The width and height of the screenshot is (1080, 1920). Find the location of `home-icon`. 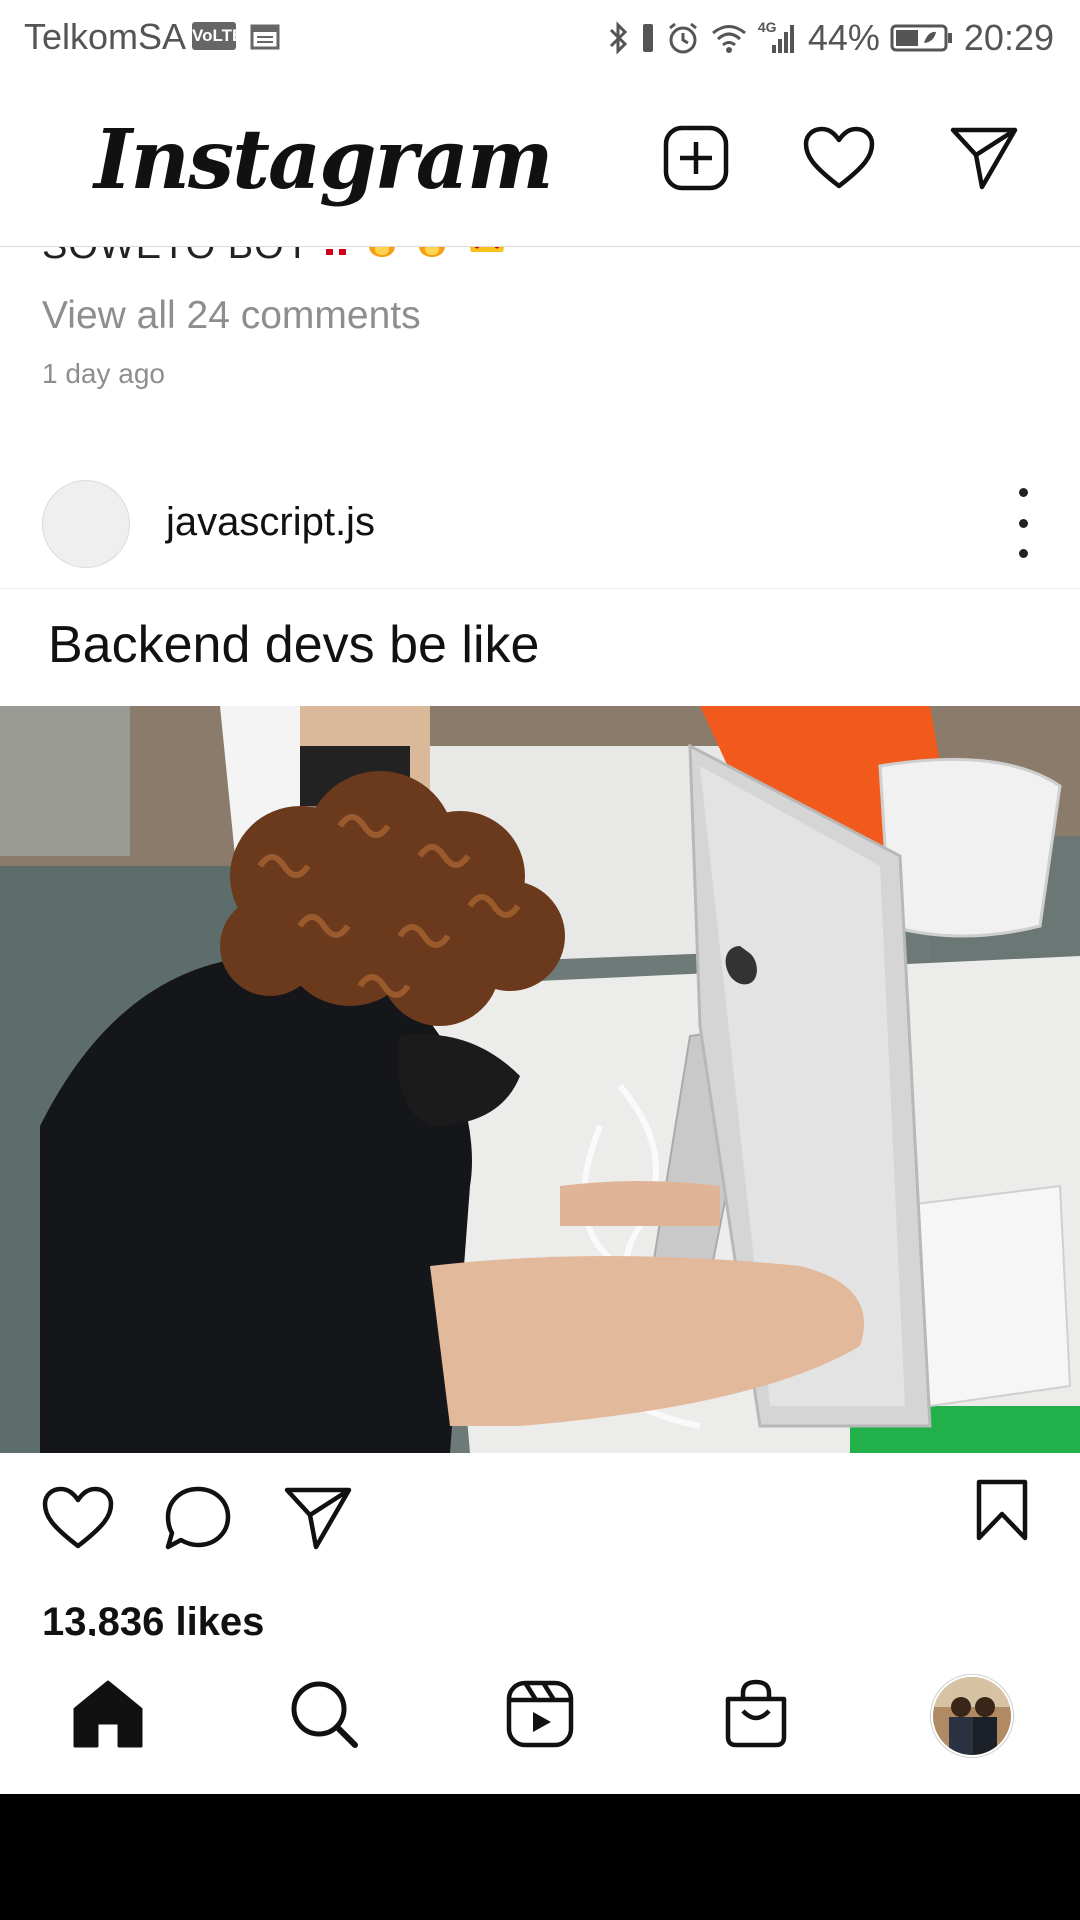

home-icon is located at coordinates (108, 1716).